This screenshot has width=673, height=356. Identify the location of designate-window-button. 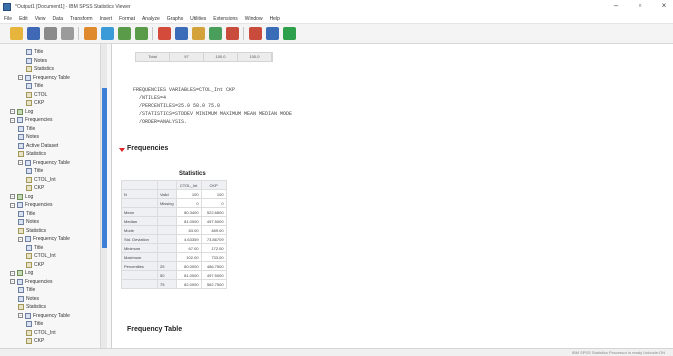
(232, 33).